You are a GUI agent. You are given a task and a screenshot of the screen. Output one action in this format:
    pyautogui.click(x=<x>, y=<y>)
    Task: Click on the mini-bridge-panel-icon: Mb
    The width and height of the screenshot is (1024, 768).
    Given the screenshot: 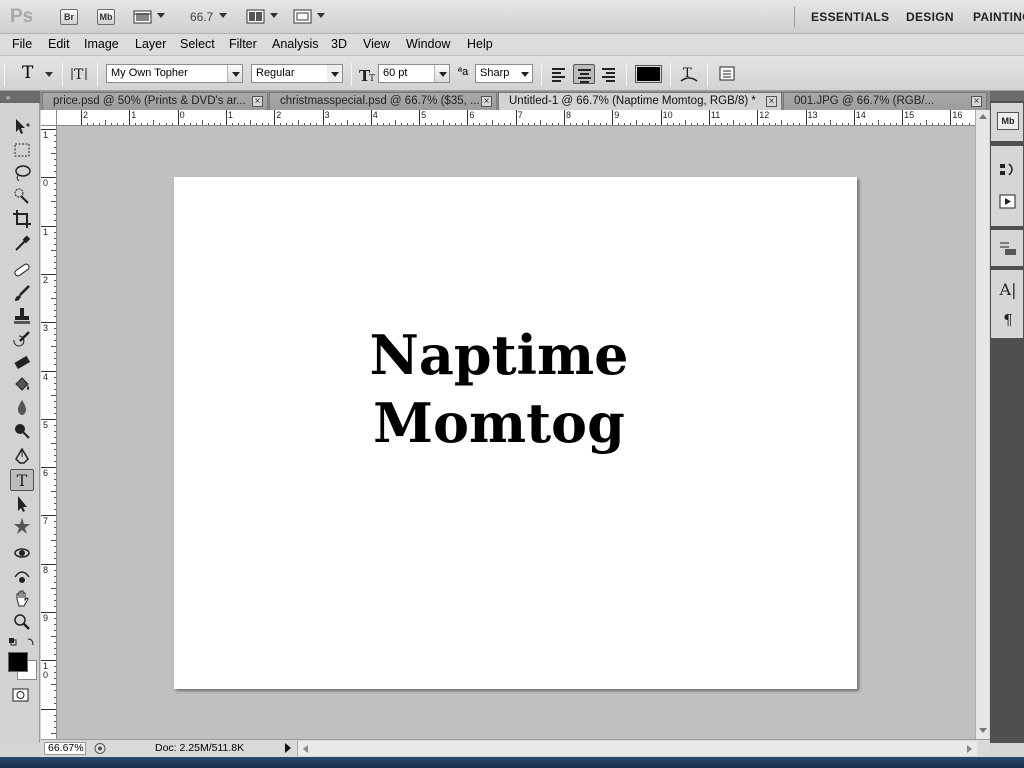 What is the action you would take?
    pyautogui.click(x=1008, y=121)
    